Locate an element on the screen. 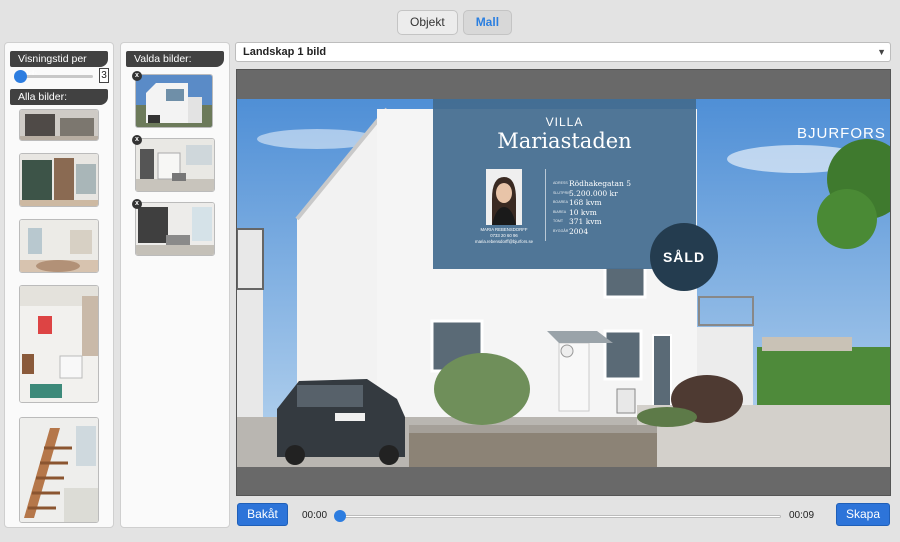 This screenshot has height=542, width=900. fact-value: 168 kvm is located at coordinates (585, 203).